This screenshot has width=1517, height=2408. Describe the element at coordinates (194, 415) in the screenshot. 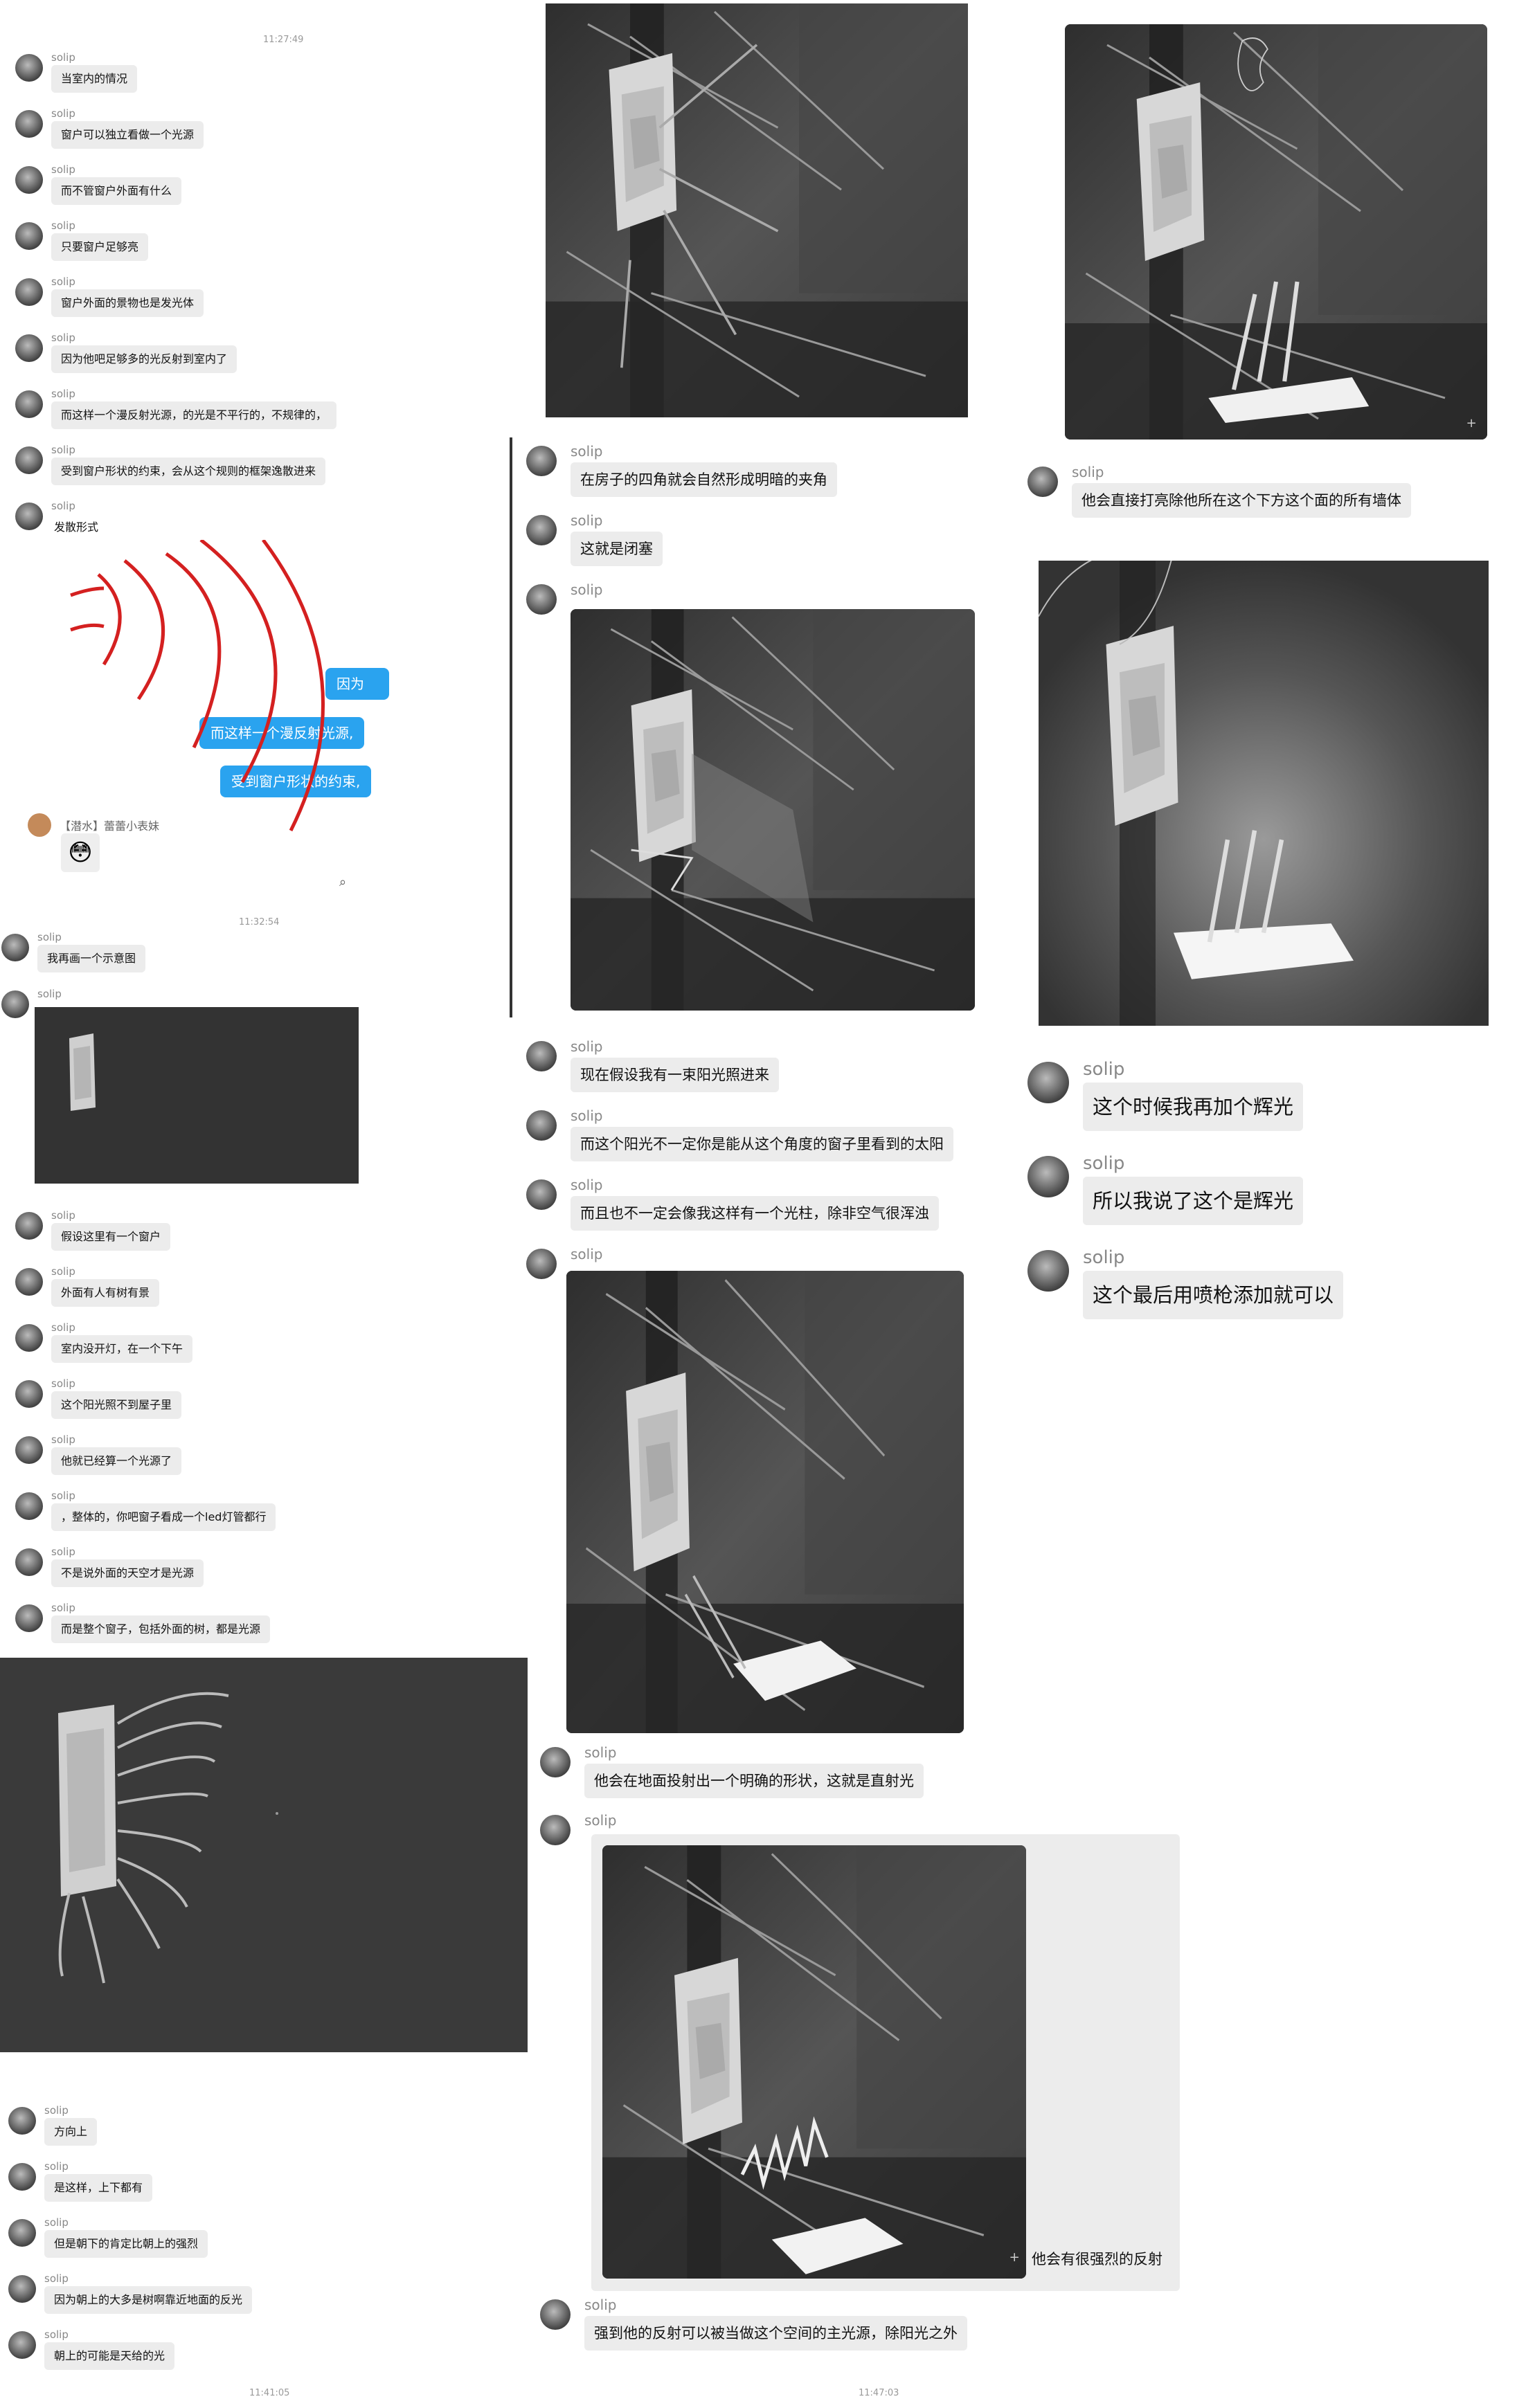

I see `message-bubble: 而这样一个漫反射光源，的光是不平行的，不规律的，` at that location.